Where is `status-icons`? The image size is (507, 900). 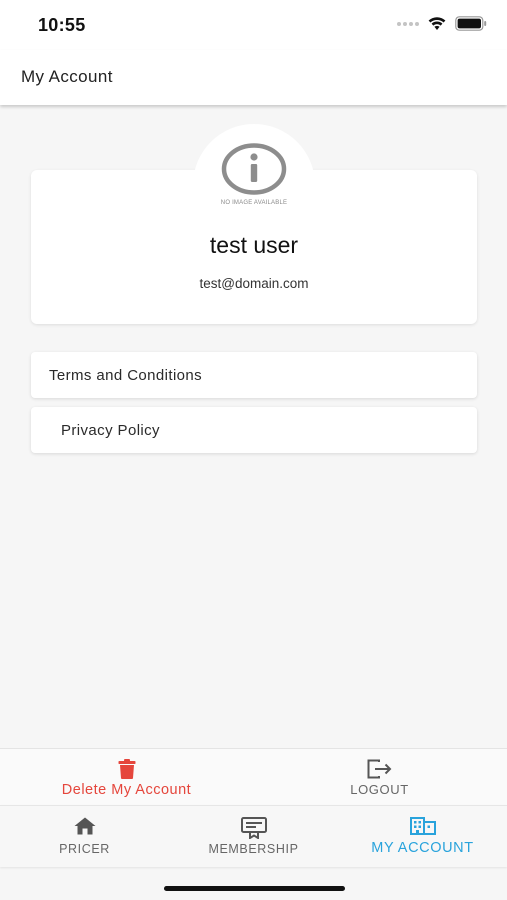 status-icons is located at coordinates (442, 23).